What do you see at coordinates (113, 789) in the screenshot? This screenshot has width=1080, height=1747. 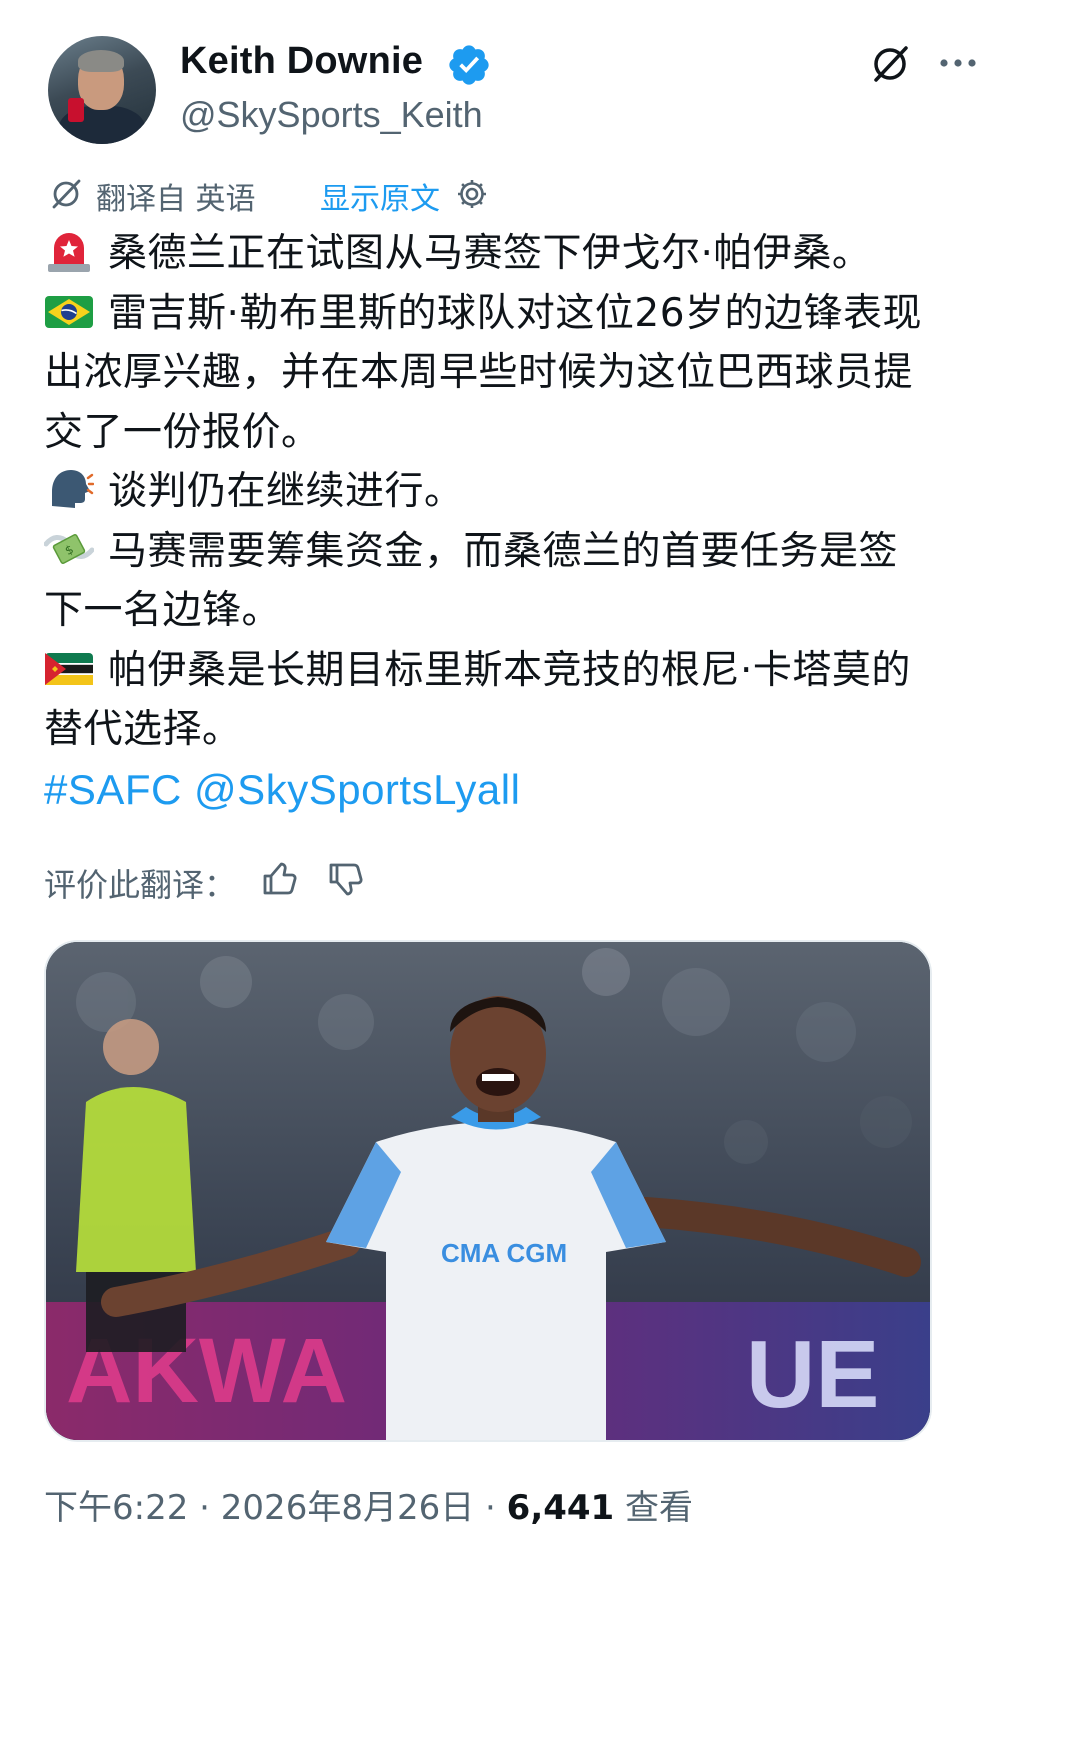 I see `hashtag-link: #SAFC` at bounding box center [113, 789].